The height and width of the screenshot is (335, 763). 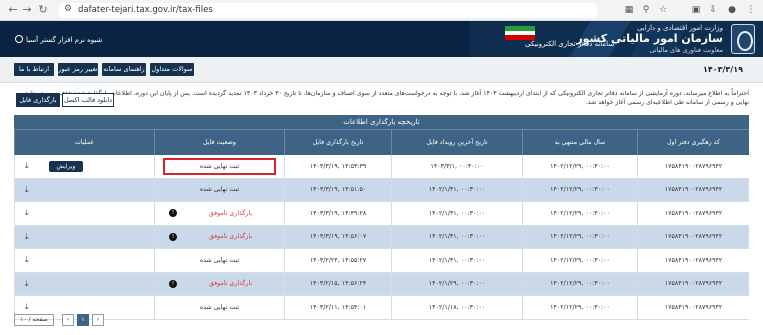 I want to click on address-bar: ⚙ dafater-tejari.tax.gov.ir/tax-files, so click(x=328, y=10).